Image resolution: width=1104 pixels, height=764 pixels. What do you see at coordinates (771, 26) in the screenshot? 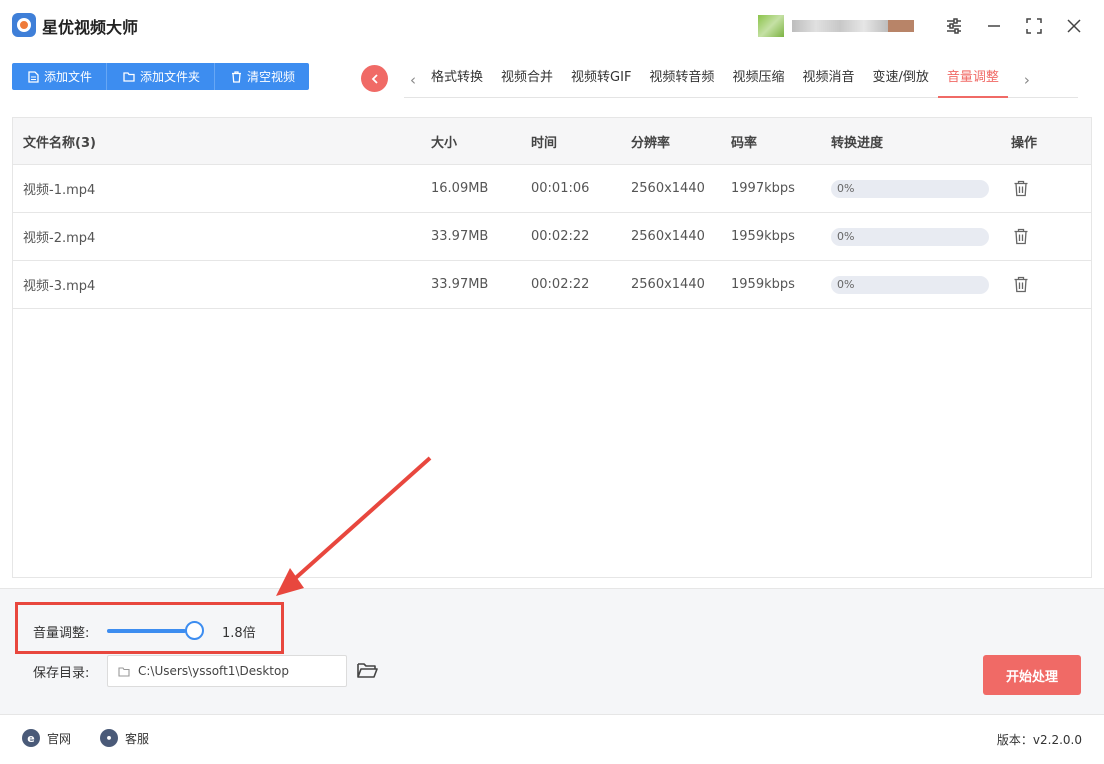
I see `avatar` at bounding box center [771, 26].